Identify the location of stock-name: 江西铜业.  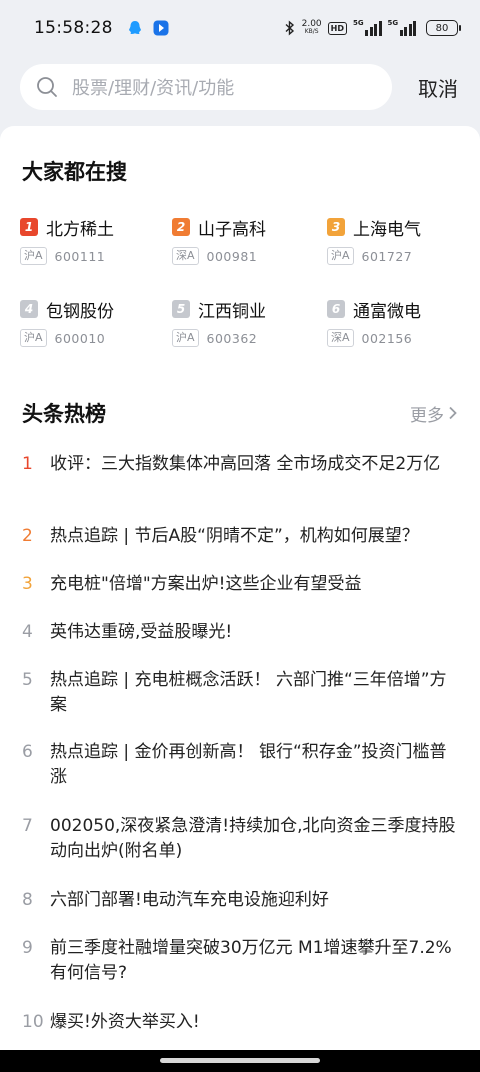
(232, 311).